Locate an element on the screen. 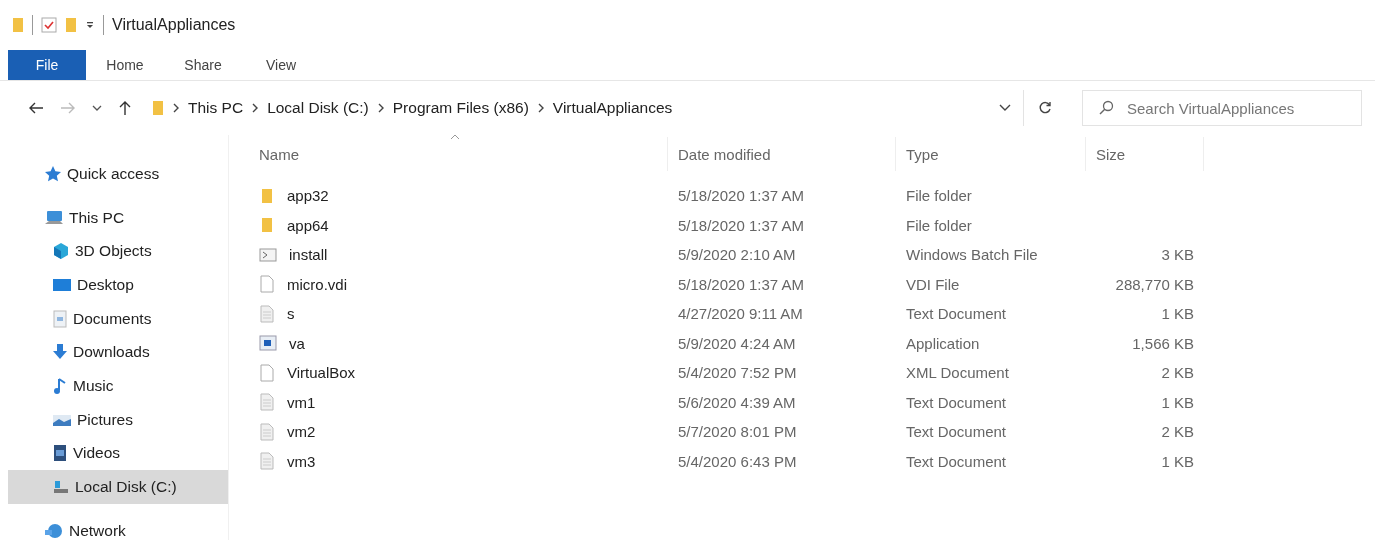 This screenshot has height=540, width=1375. table-cell-text: 5/9/2020 4:24 AM is located at coordinates (737, 343).